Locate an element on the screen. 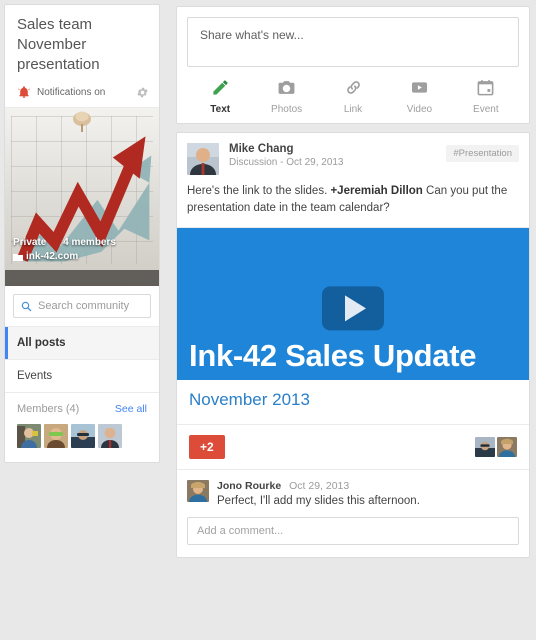  tab-event: Event is located at coordinates (486, 96).